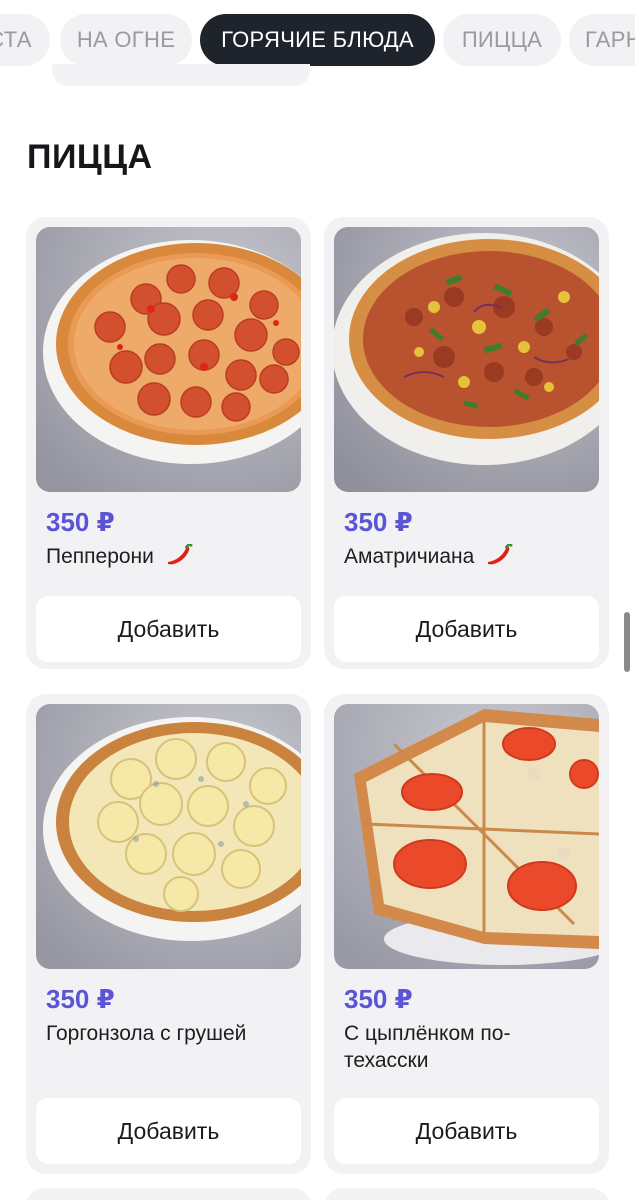  I want to click on product-name-text: Аматричиана, so click(409, 556).